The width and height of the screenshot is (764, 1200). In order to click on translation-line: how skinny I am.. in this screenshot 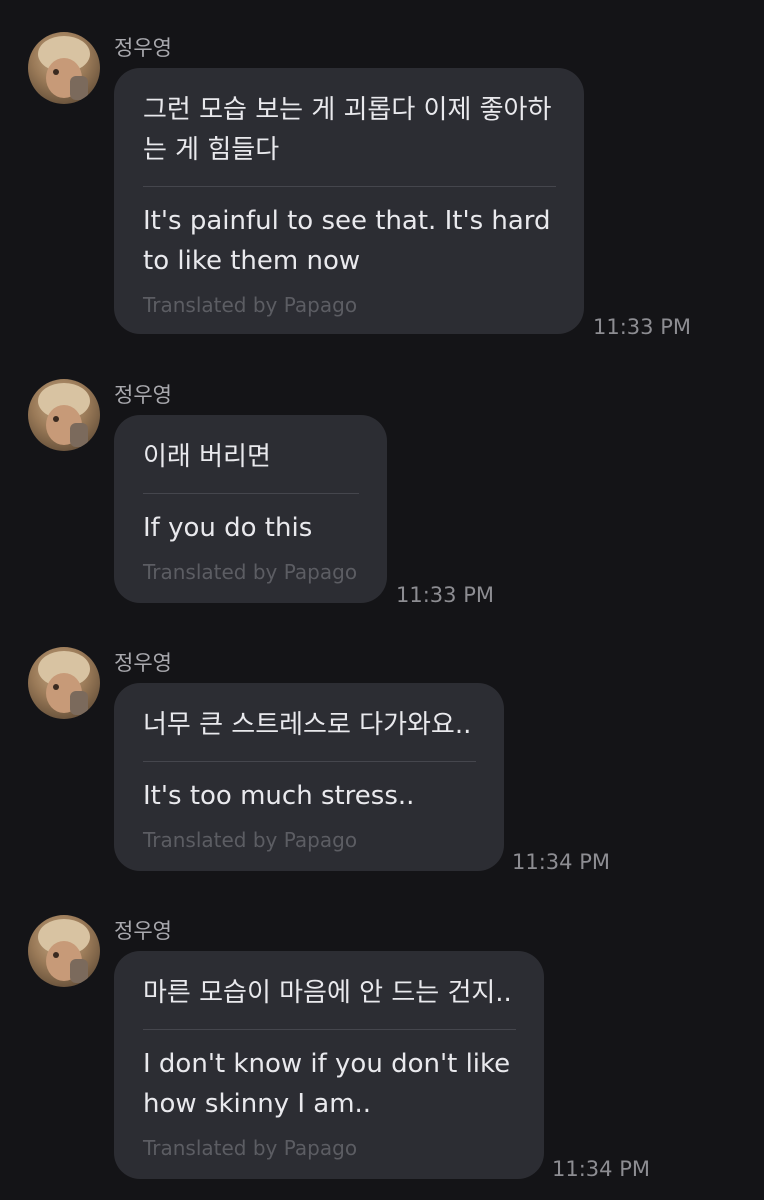, I will do `click(257, 1104)`.